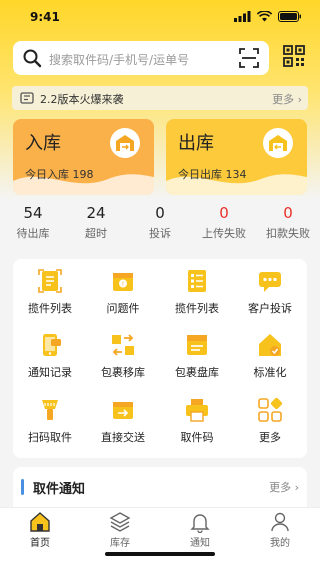 The width and height of the screenshot is (320, 570). What do you see at coordinates (120, 543) in the screenshot?
I see `tab-label: 库存` at bounding box center [120, 543].